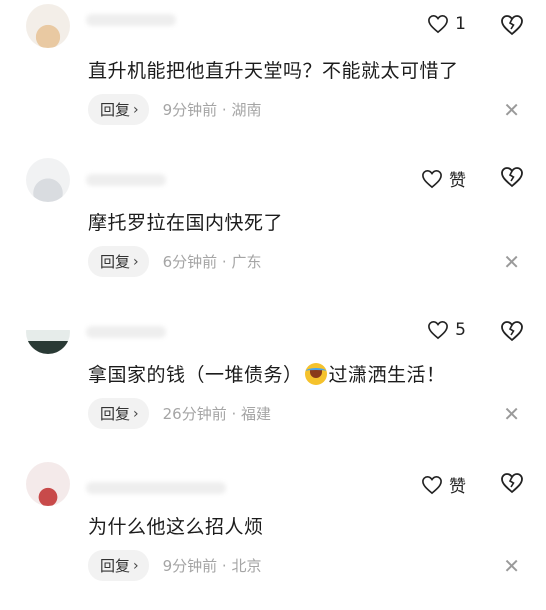 The height and width of the screenshot is (610, 546). I want to click on comment-text: 摩托罗拉在国内快死了, so click(186, 223).